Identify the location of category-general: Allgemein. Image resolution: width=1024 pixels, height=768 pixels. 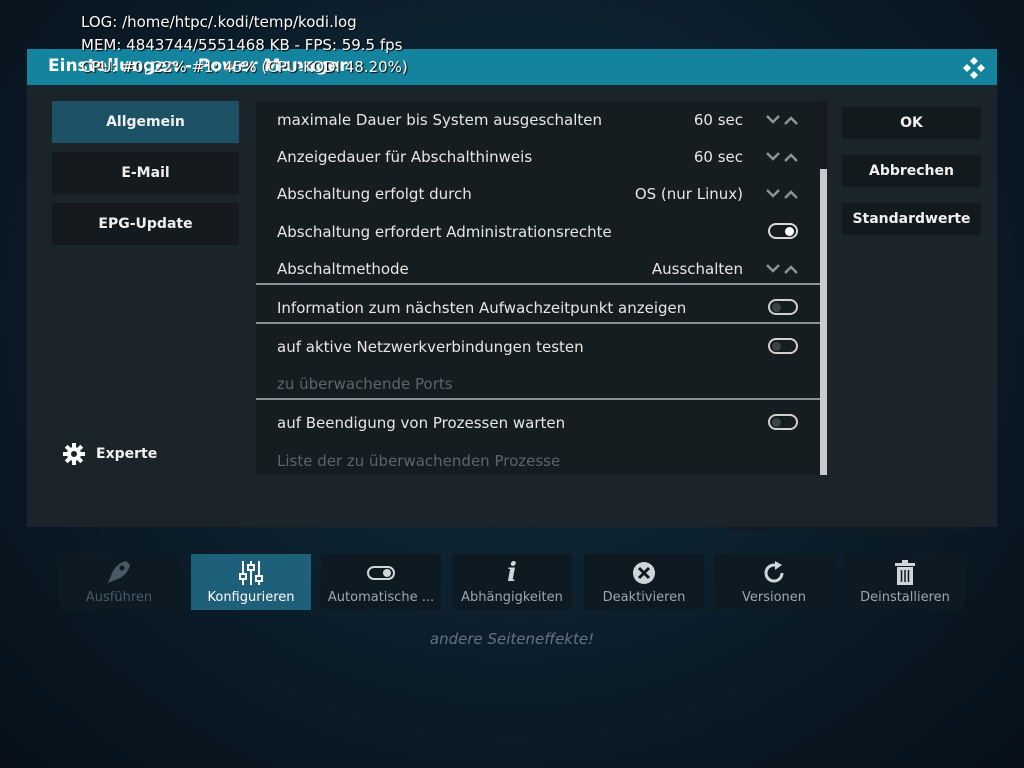
(145, 122).